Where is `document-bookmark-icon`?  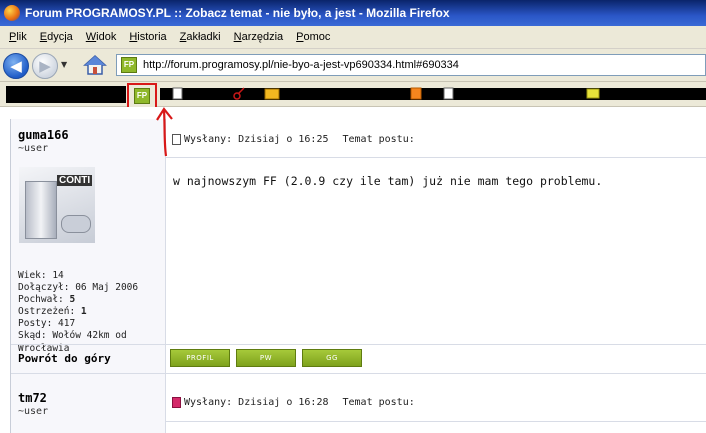
document-bookmark-icon is located at coordinates (449, 93).